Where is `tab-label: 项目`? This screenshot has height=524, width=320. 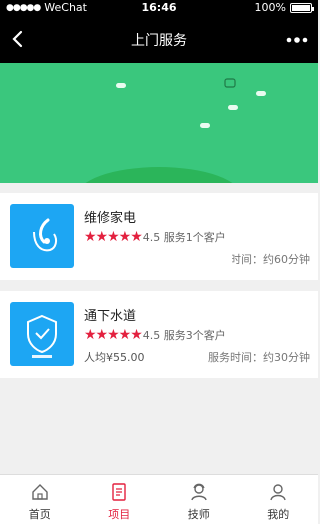 tab-label: 项目 is located at coordinates (119, 514).